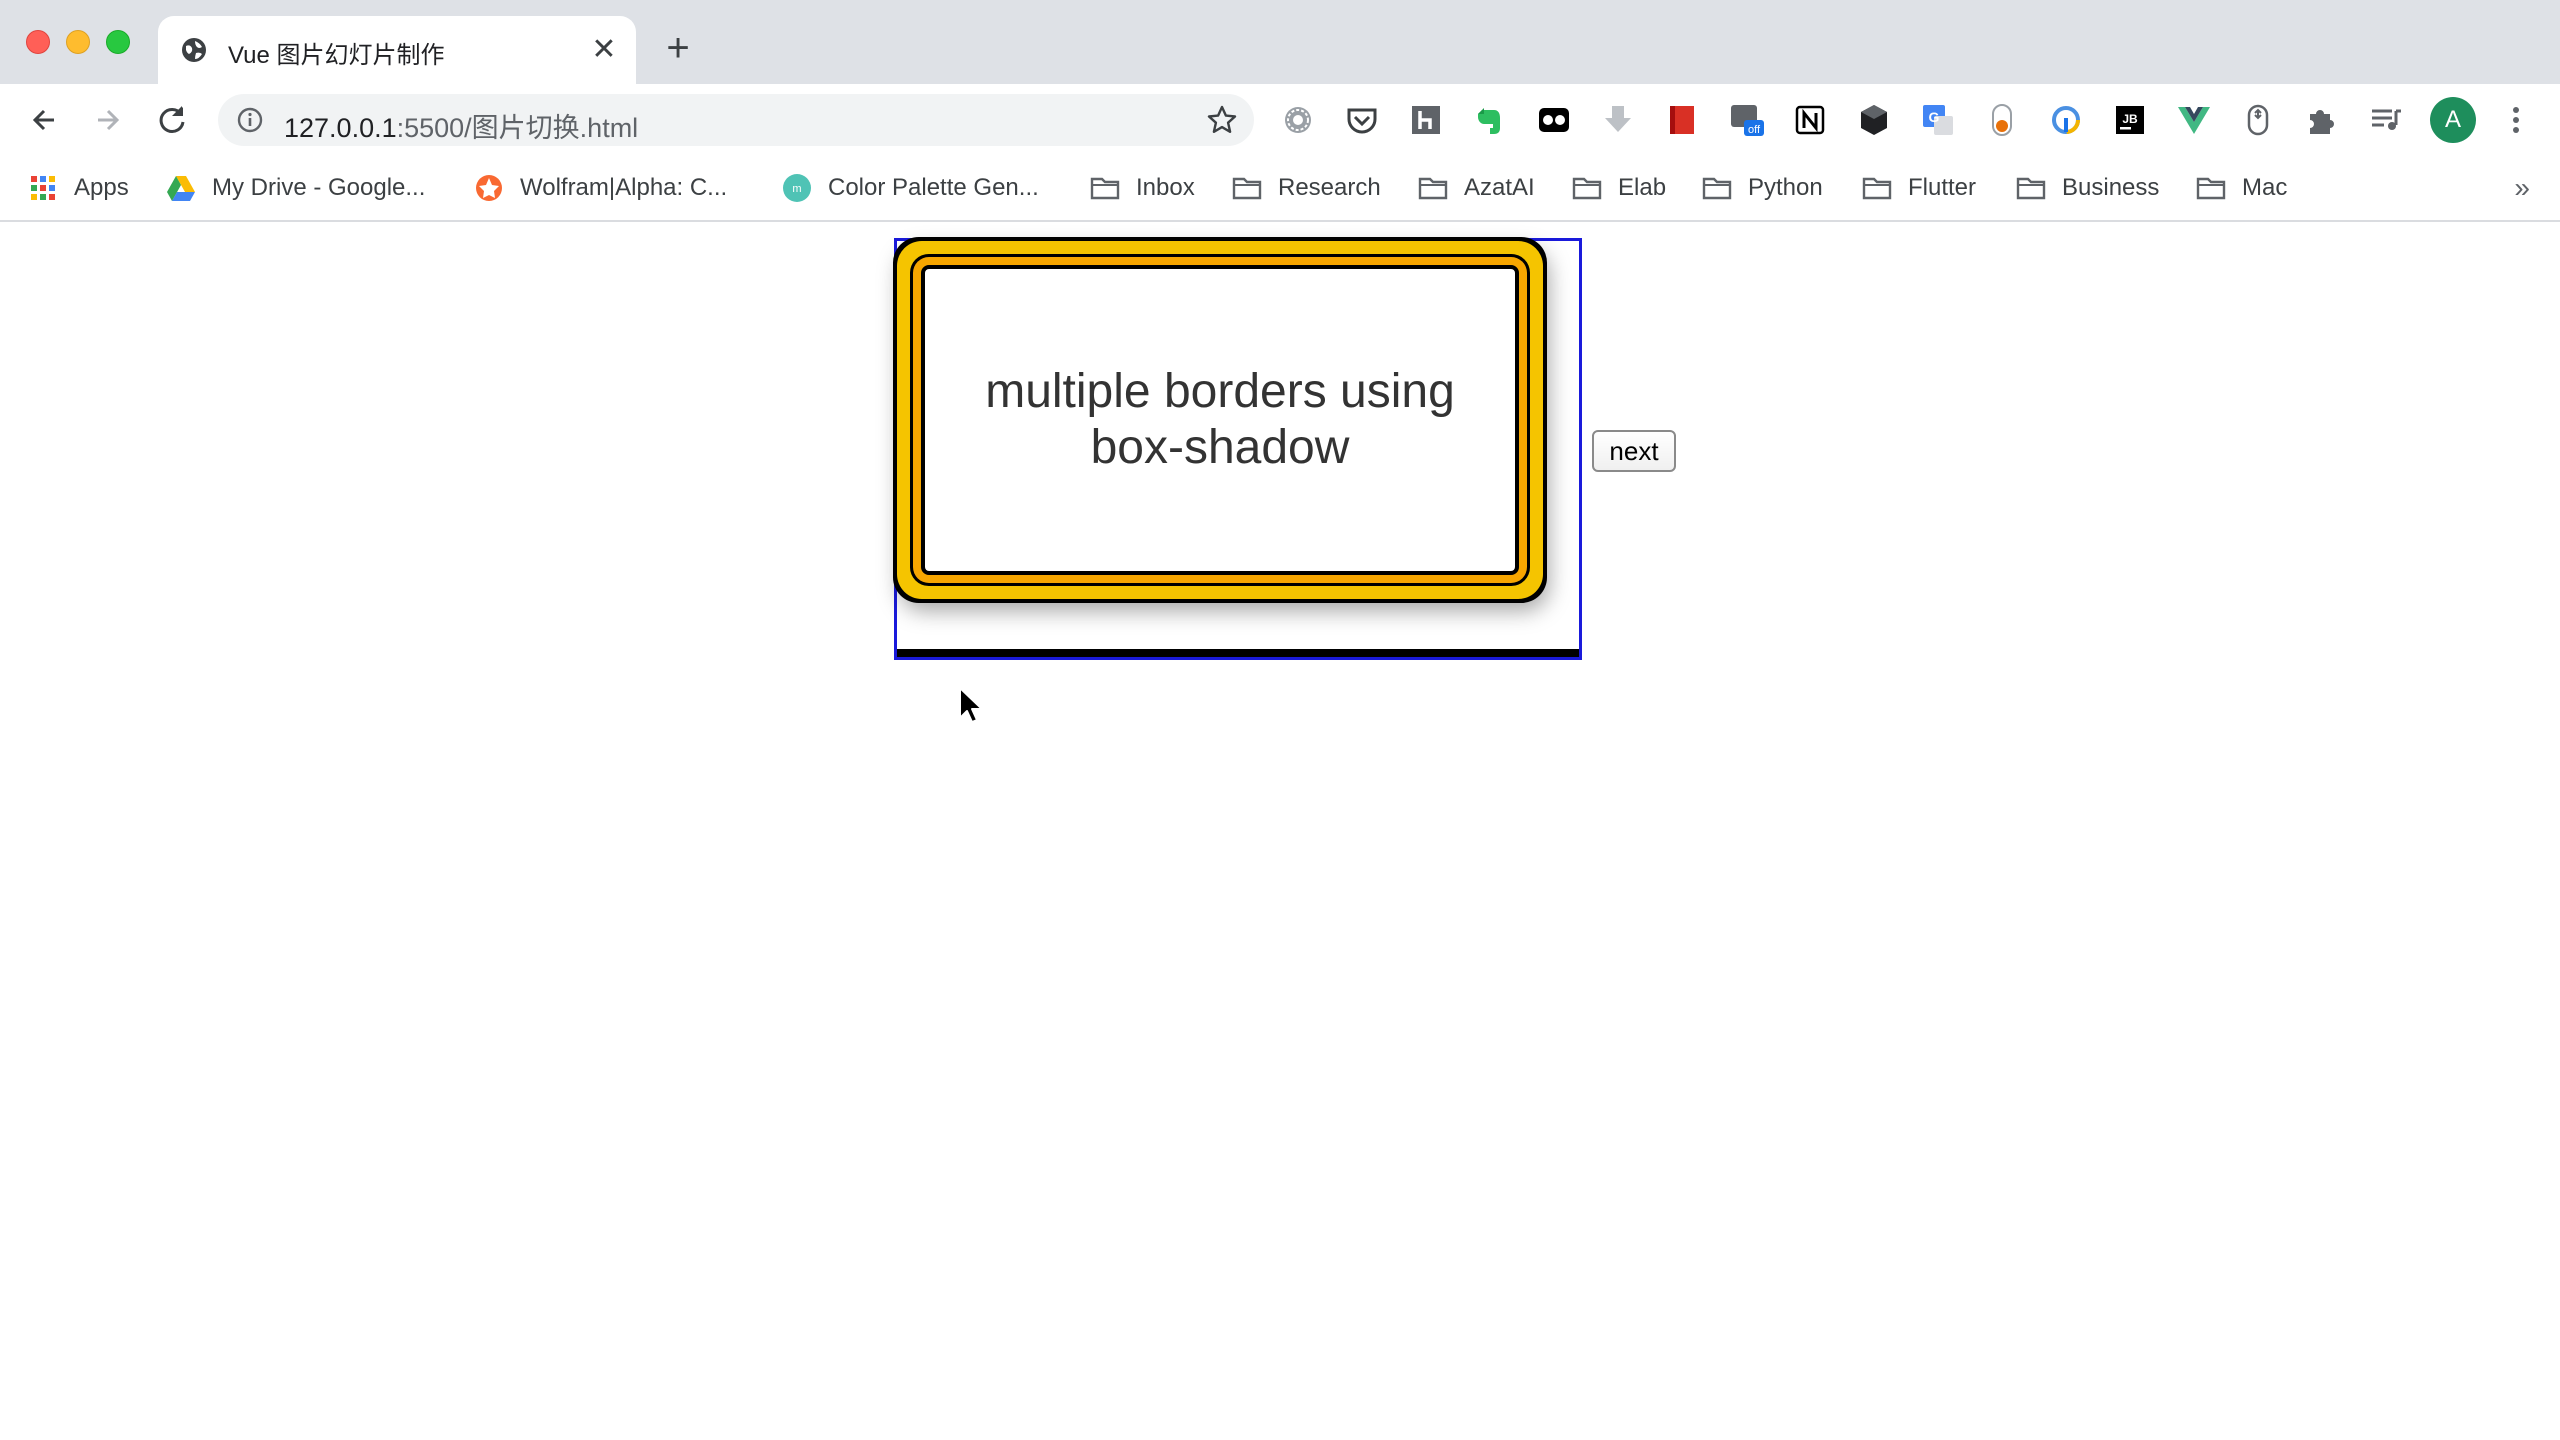  I want to click on book-icon, so click(1682, 120).